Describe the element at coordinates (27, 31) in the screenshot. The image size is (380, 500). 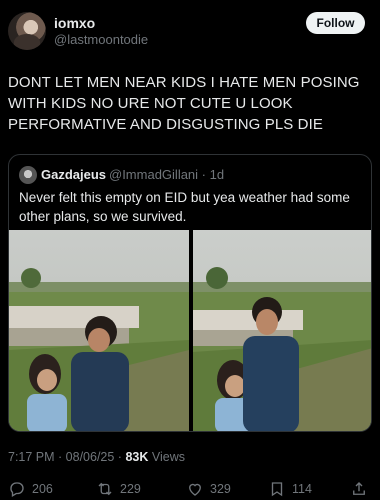
I see `author-avatar` at that location.